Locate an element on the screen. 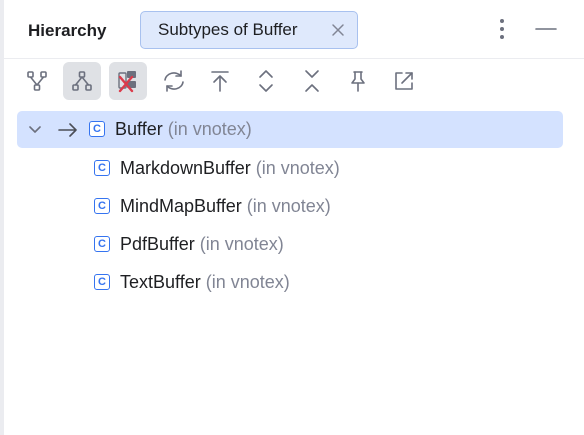 The width and height of the screenshot is (584, 435). expand-all-icon is located at coordinates (266, 81).